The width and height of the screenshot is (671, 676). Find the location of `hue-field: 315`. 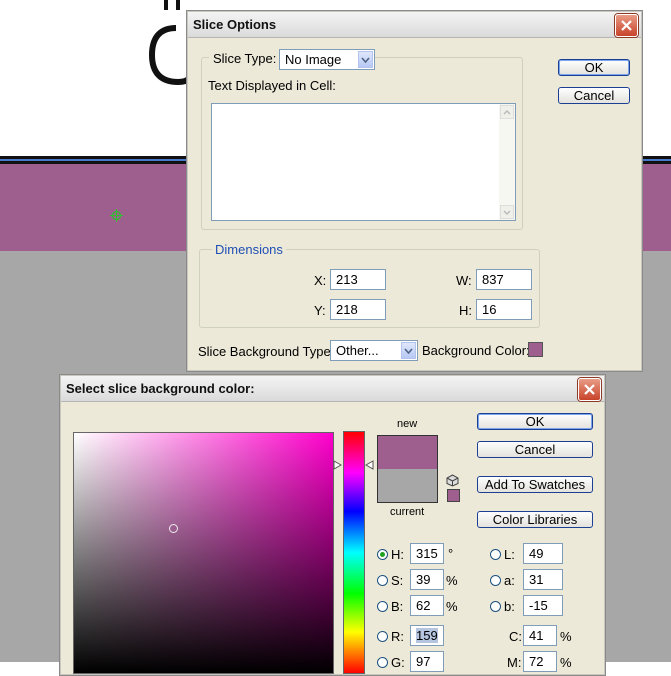

hue-field: 315 is located at coordinates (427, 553).